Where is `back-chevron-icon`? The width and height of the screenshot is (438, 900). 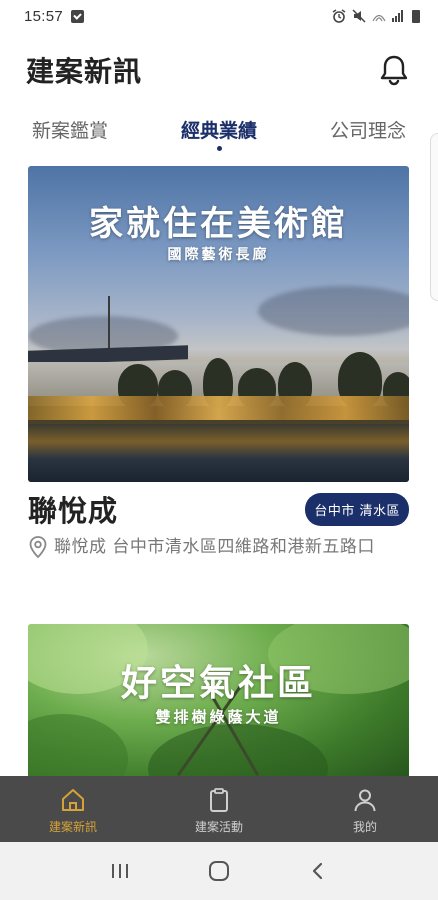
back-chevron-icon is located at coordinates (318, 871).